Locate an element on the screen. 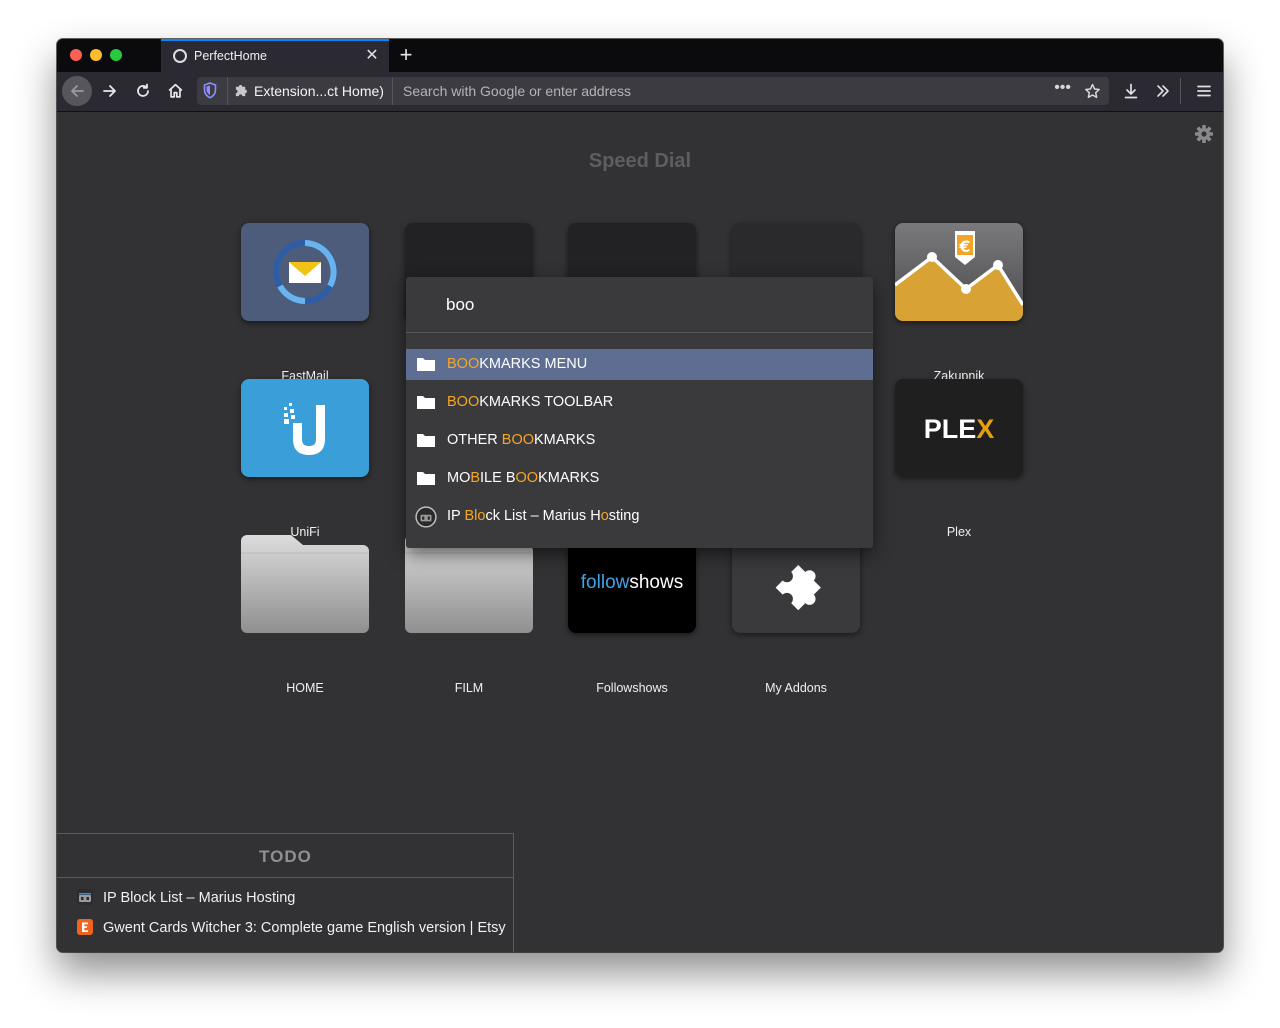 Image resolution: width=1280 pixels, height=1028 pixels. tile-zakupnik: € is located at coordinates (959, 272).